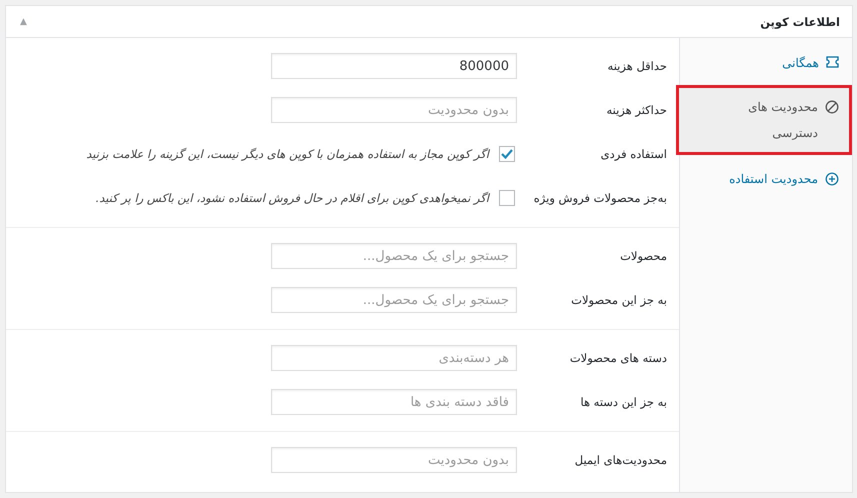 The width and height of the screenshot is (857, 498). Describe the element at coordinates (618, 300) in the screenshot. I see `field-label: به جز این محصولات` at that location.